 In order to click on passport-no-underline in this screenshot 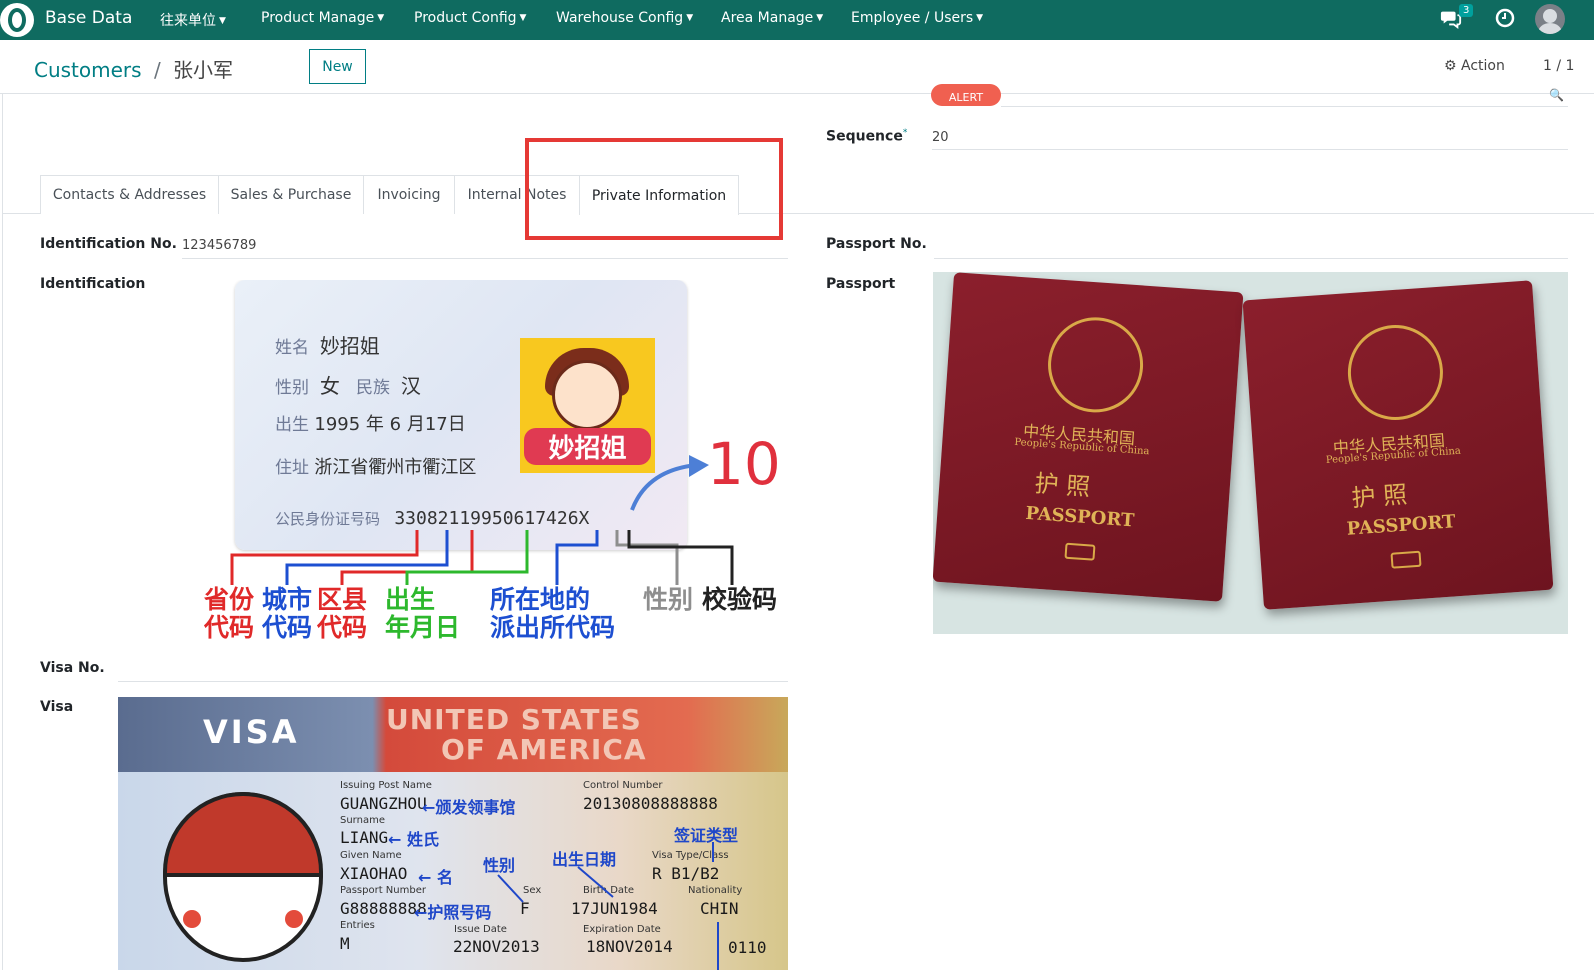, I will do `click(1251, 258)`.